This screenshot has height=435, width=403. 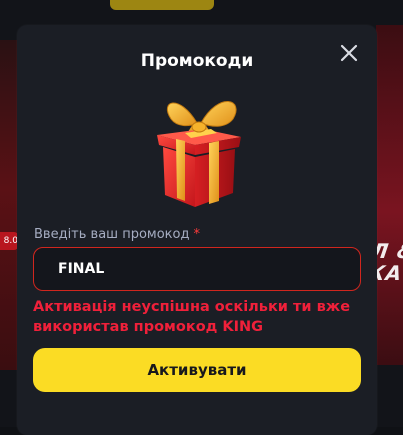 What do you see at coordinates (112, 234) in the screenshot?
I see `promo-code-label-text: Введіть ваш промокод` at bounding box center [112, 234].